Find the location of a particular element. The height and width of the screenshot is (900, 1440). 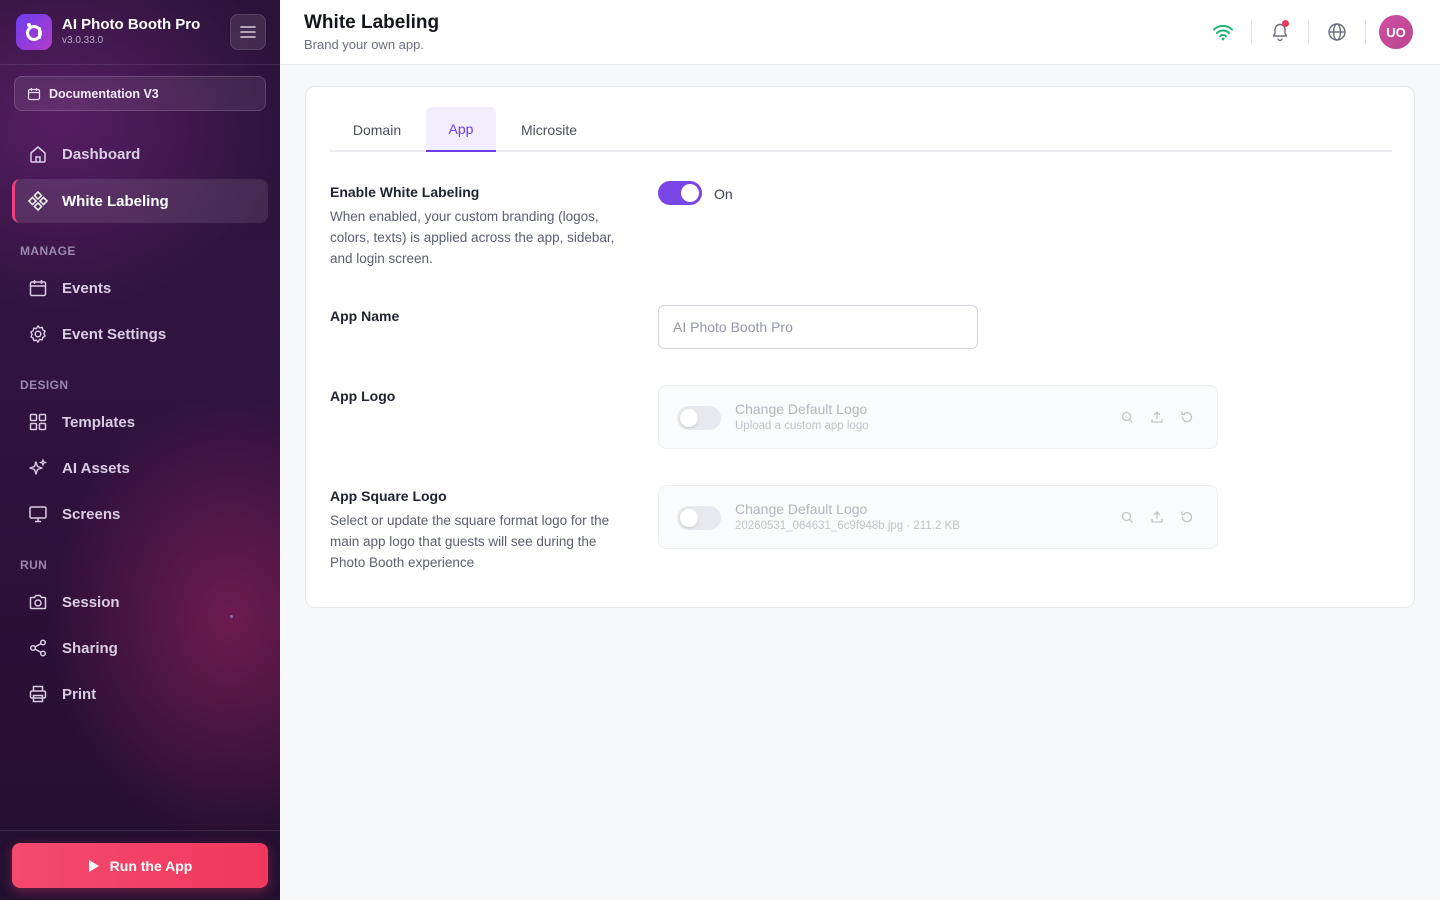

sidebar-item-print: Print is located at coordinates (140, 694).